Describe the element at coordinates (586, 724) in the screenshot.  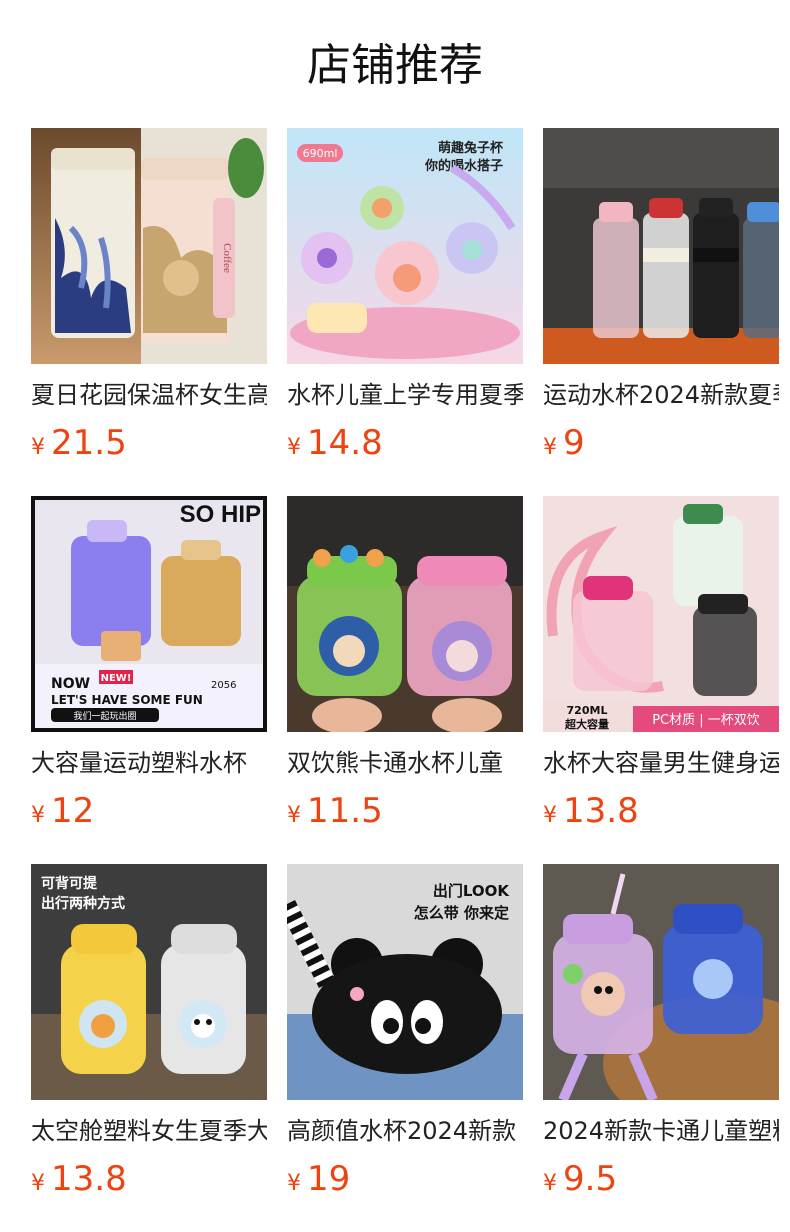
I see `capacity-badge: 超大容量` at that location.